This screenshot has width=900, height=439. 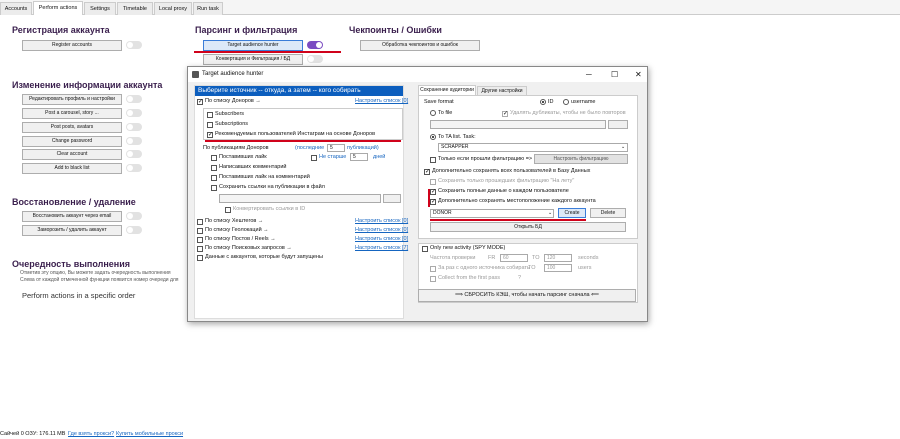 I want to click on clear-account-toggle, so click(x=134, y=154).